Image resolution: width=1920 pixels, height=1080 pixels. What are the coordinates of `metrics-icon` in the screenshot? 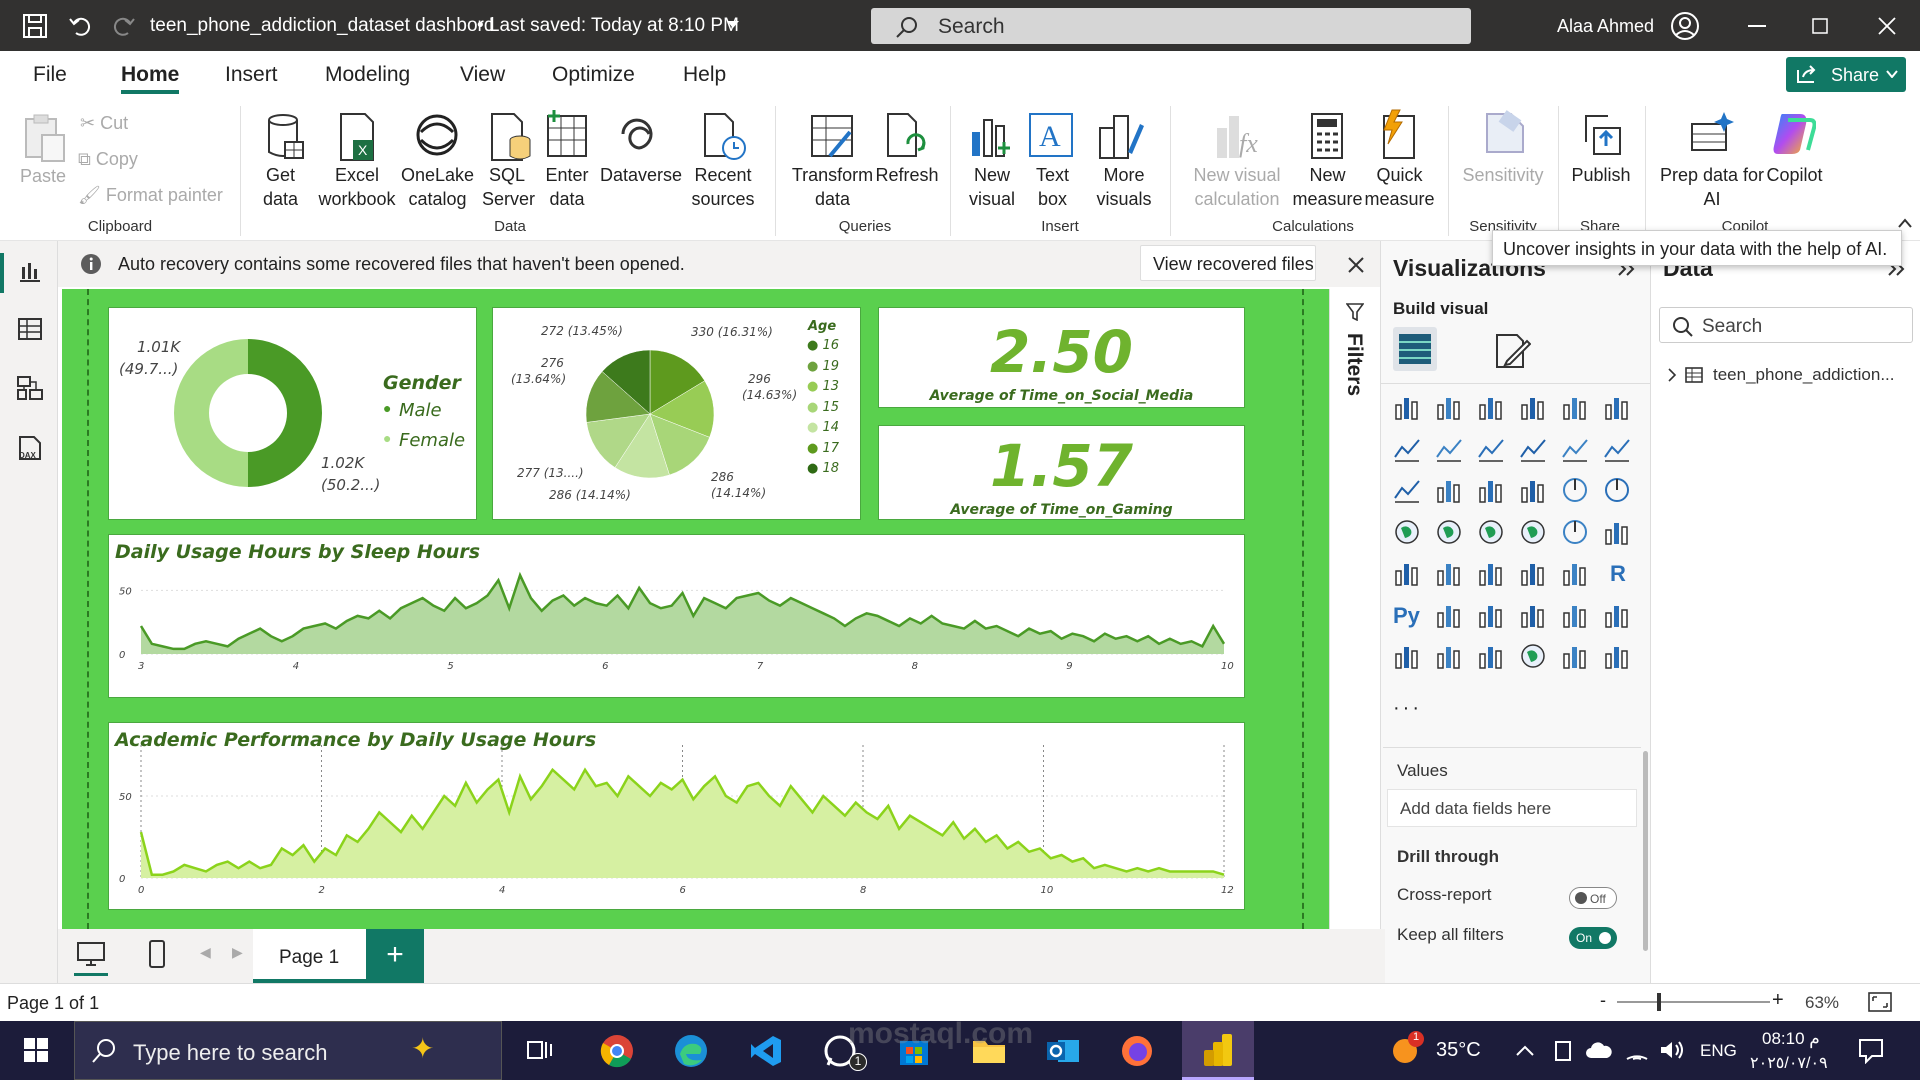 It's located at (1617, 615).